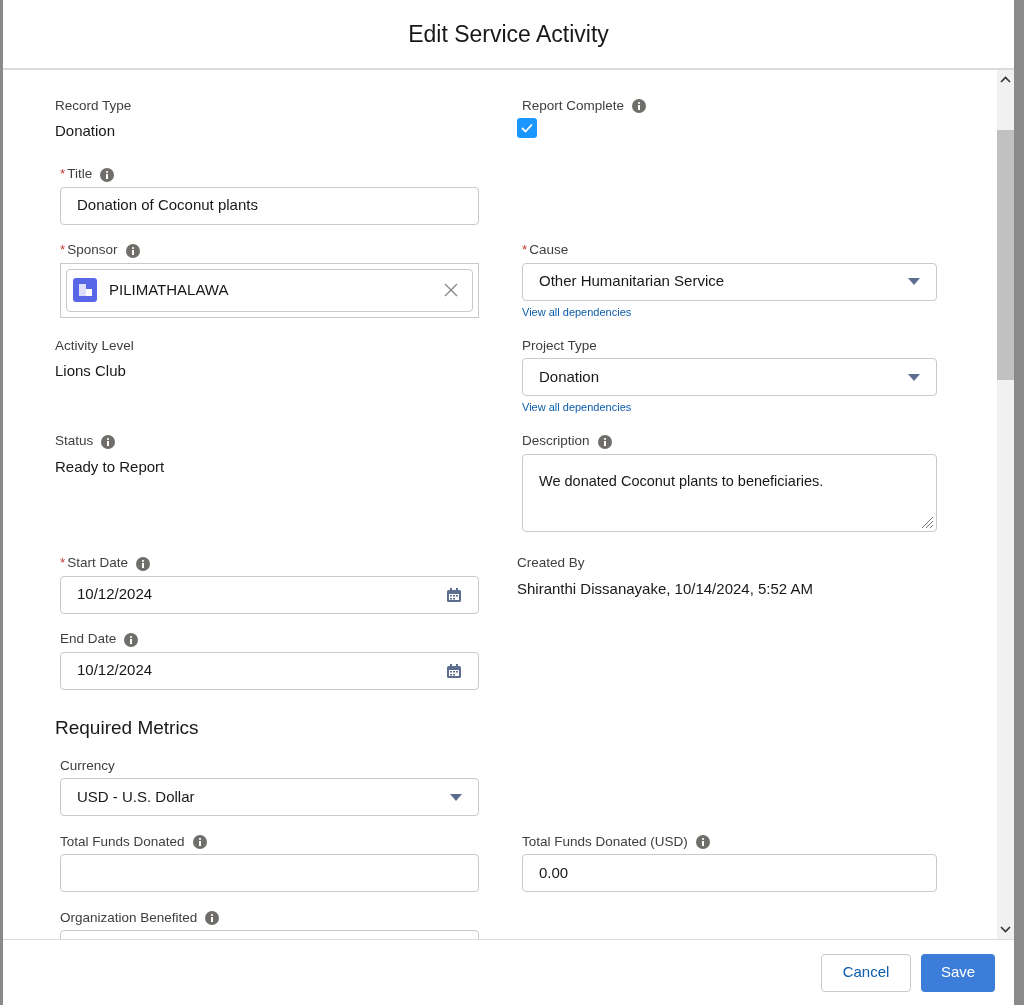 This screenshot has width=1024, height=1005. I want to click on field-label: Cause, so click(549, 250).